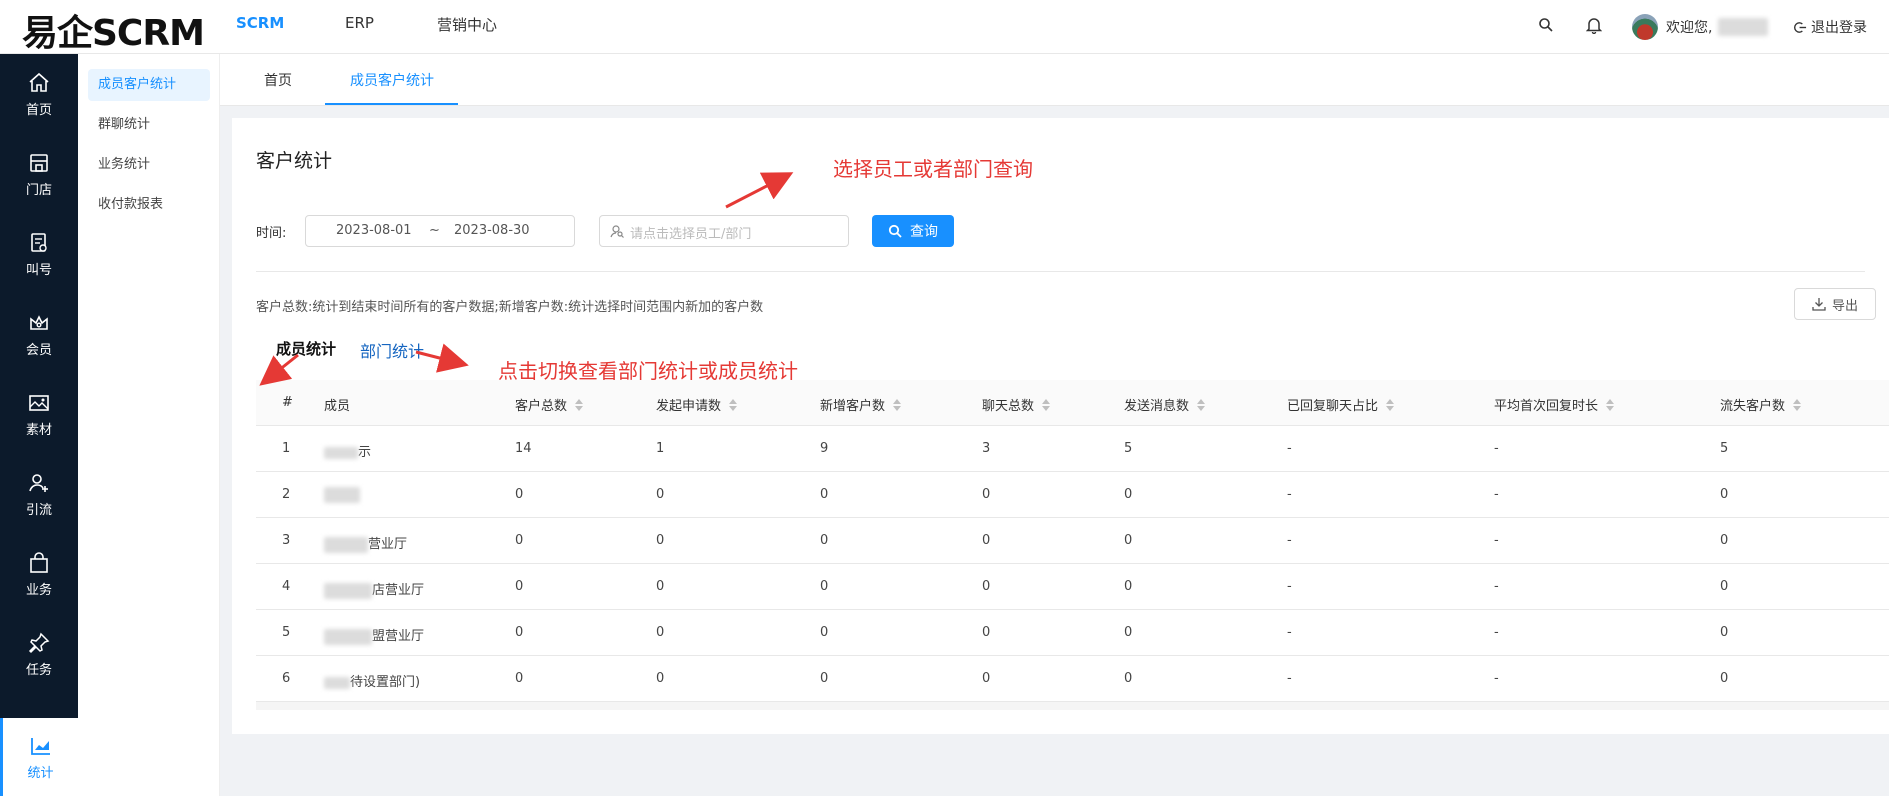 This screenshot has width=1889, height=796. What do you see at coordinates (944, 27) in the screenshot?
I see `top-header: 易企SCRM SCRM ERP 营销中心 欢迎您, 退出登录` at bounding box center [944, 27].